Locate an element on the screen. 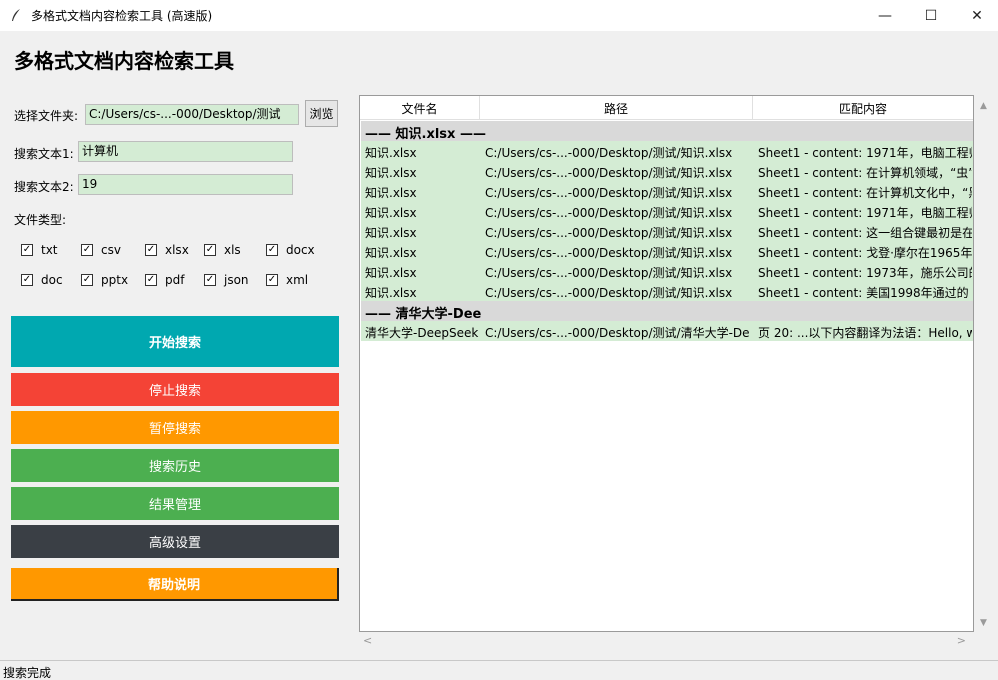 The image size is (998, 680). group-row: —— 知识.xlsx —— is located at coordinates (667, 131).